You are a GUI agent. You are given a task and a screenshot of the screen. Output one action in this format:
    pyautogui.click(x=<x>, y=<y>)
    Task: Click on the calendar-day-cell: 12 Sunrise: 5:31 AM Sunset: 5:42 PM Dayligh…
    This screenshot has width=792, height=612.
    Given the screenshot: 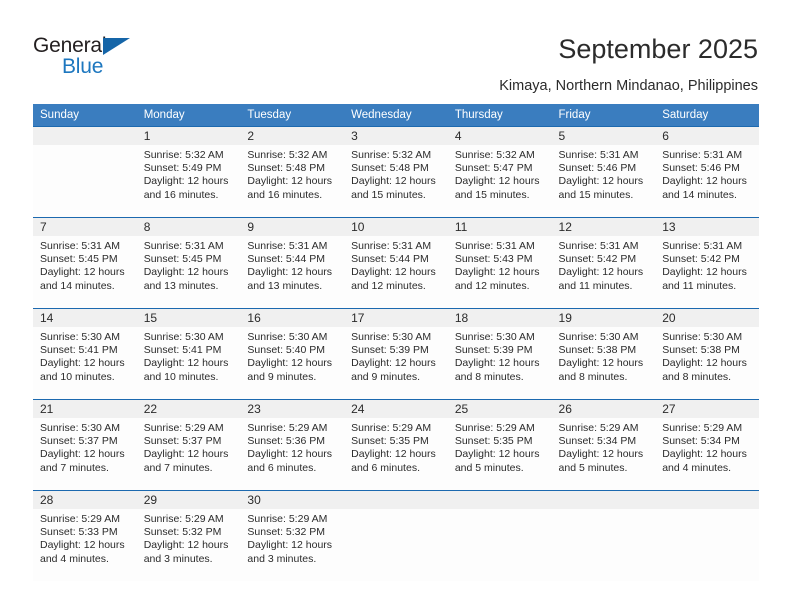 What is the action you would take?
    pyautogui.click(x=603, y=263)
    